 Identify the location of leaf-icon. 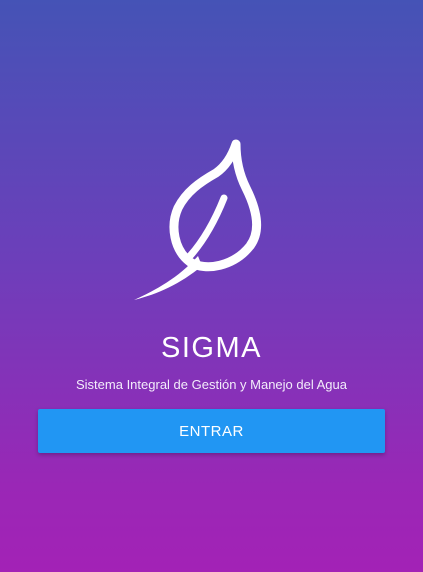
(198, 219).